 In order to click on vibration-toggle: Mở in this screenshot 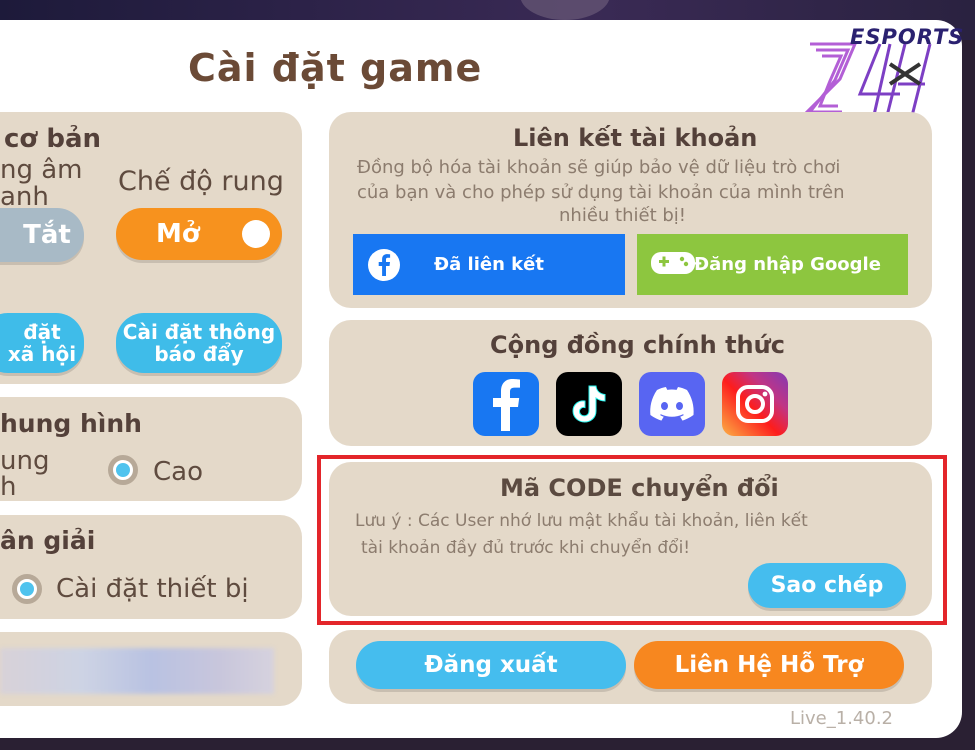, I will do `click(199, 234)`.